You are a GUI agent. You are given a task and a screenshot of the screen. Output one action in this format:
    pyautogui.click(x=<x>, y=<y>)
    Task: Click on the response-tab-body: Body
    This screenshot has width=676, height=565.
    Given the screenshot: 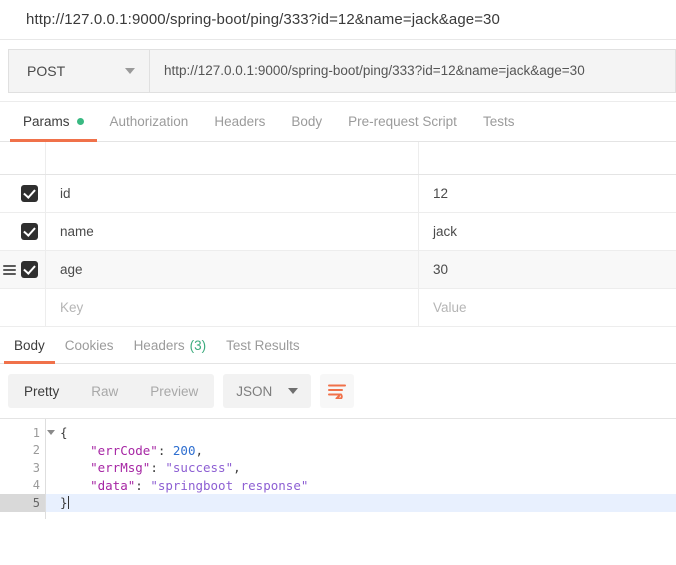 What is the action you would take?
    pyautogui.click(x=29, y=346)
    